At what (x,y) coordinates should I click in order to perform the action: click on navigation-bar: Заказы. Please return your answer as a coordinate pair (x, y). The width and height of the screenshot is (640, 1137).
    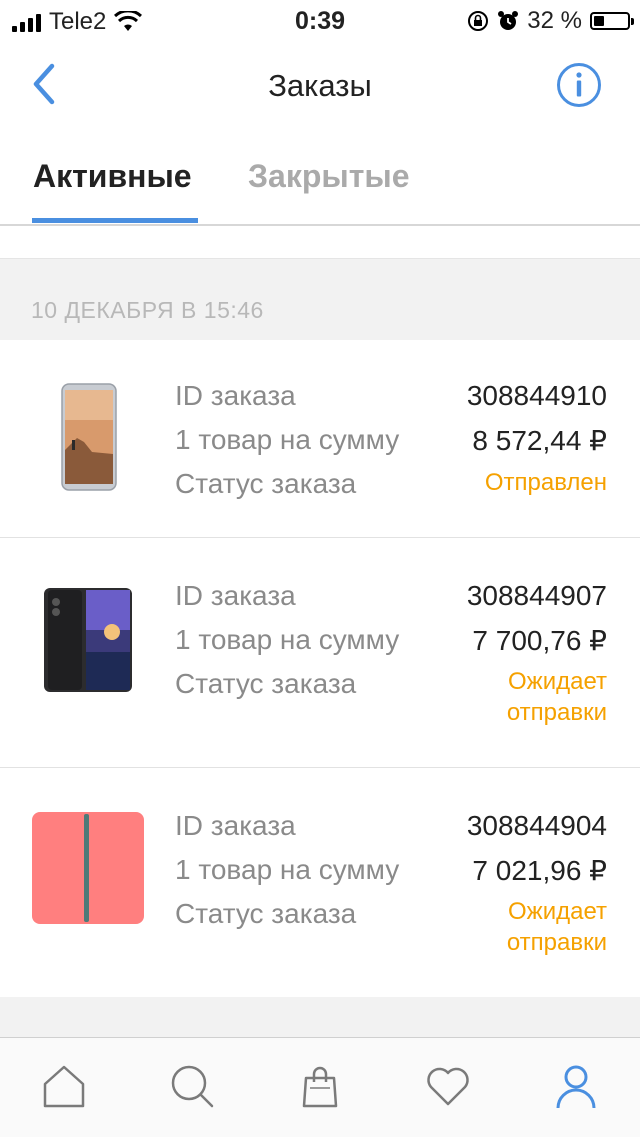
    Looking at the image, I should click on (320, 86).